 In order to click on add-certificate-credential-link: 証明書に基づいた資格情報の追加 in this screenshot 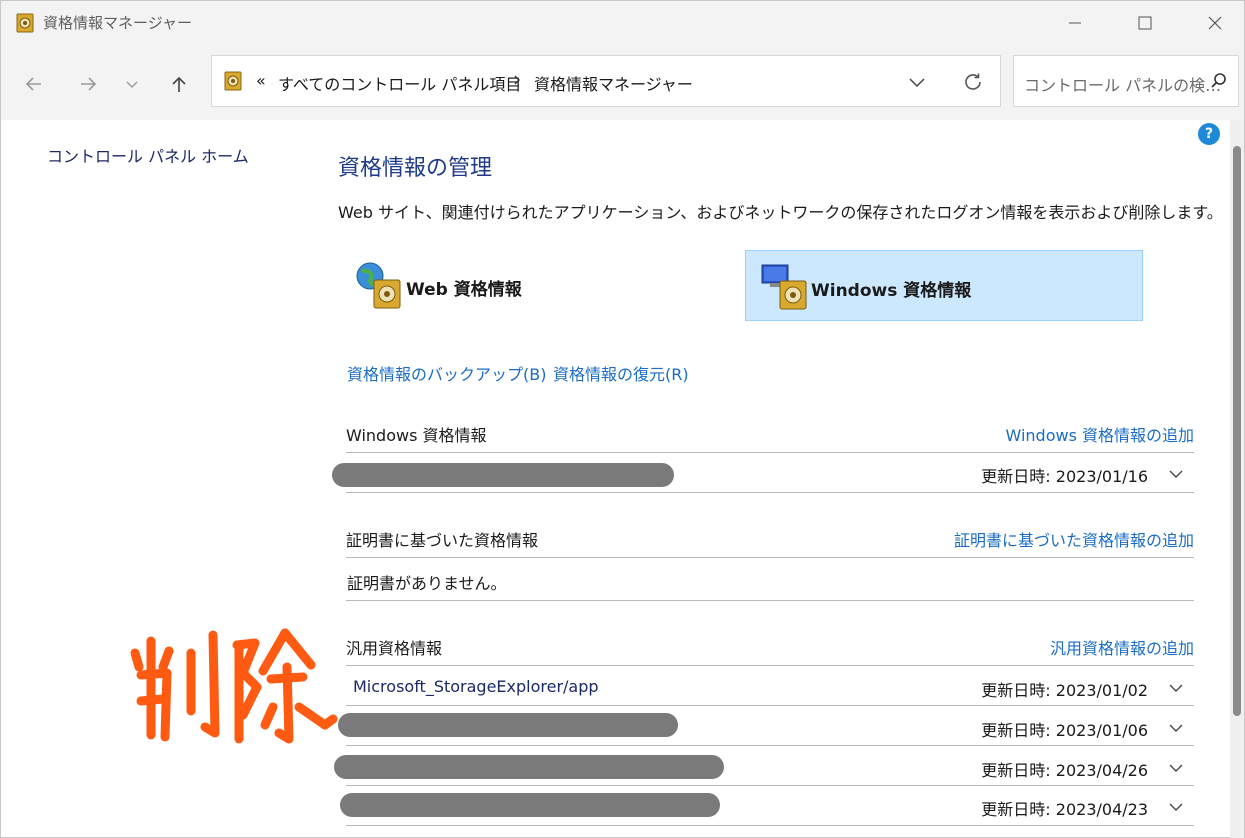, I will do `click(1074, 539)`.